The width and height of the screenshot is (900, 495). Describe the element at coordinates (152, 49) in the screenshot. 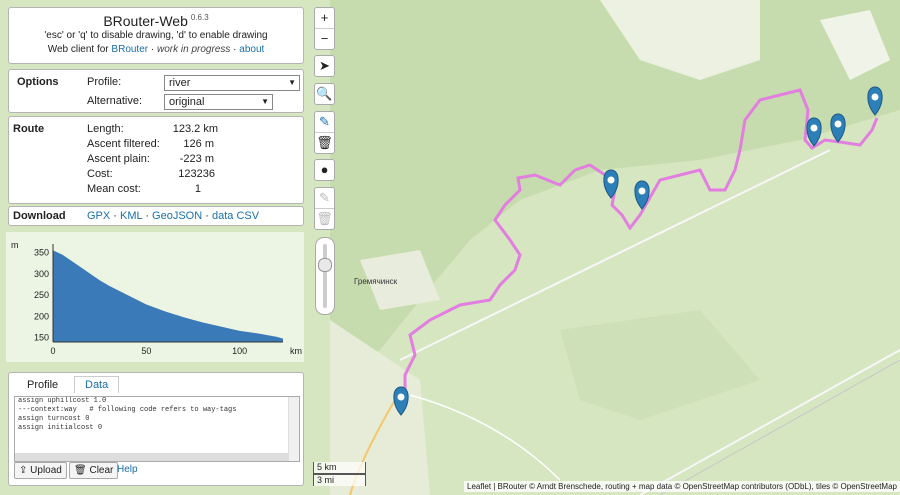

I see `subtitle-sep: ·` at that location.